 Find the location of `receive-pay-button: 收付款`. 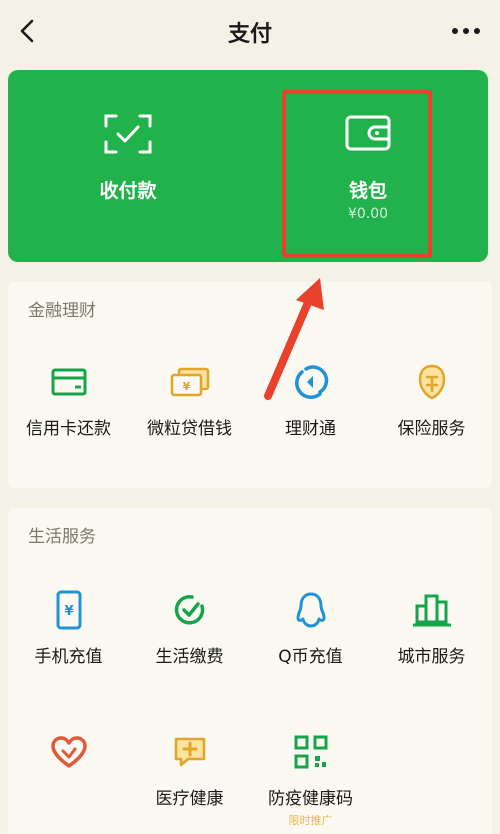

receive-pay-button: 收付款 is located at coordinates (128, 166).